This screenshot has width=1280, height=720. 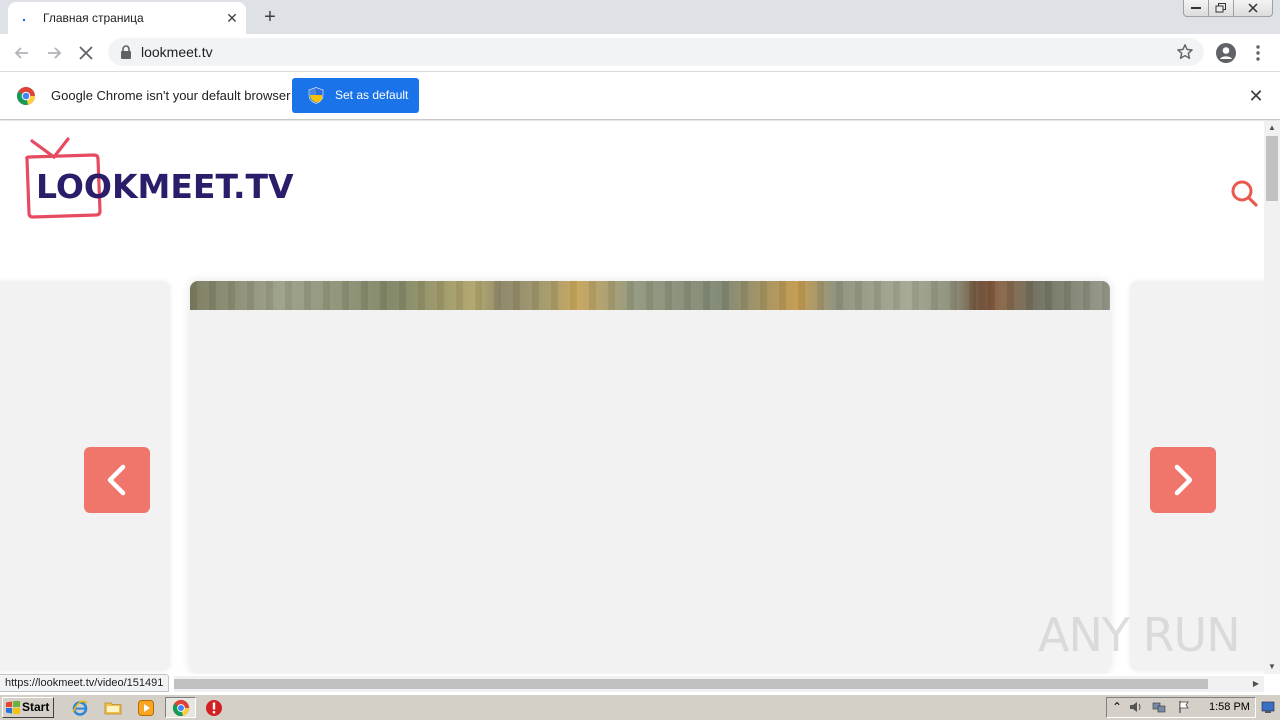 What do you see at coordinates (1272, 397) in the screenshot?
I see `vertical-scrollbar: ▲ ▼` at bounding box center [1272, 397].